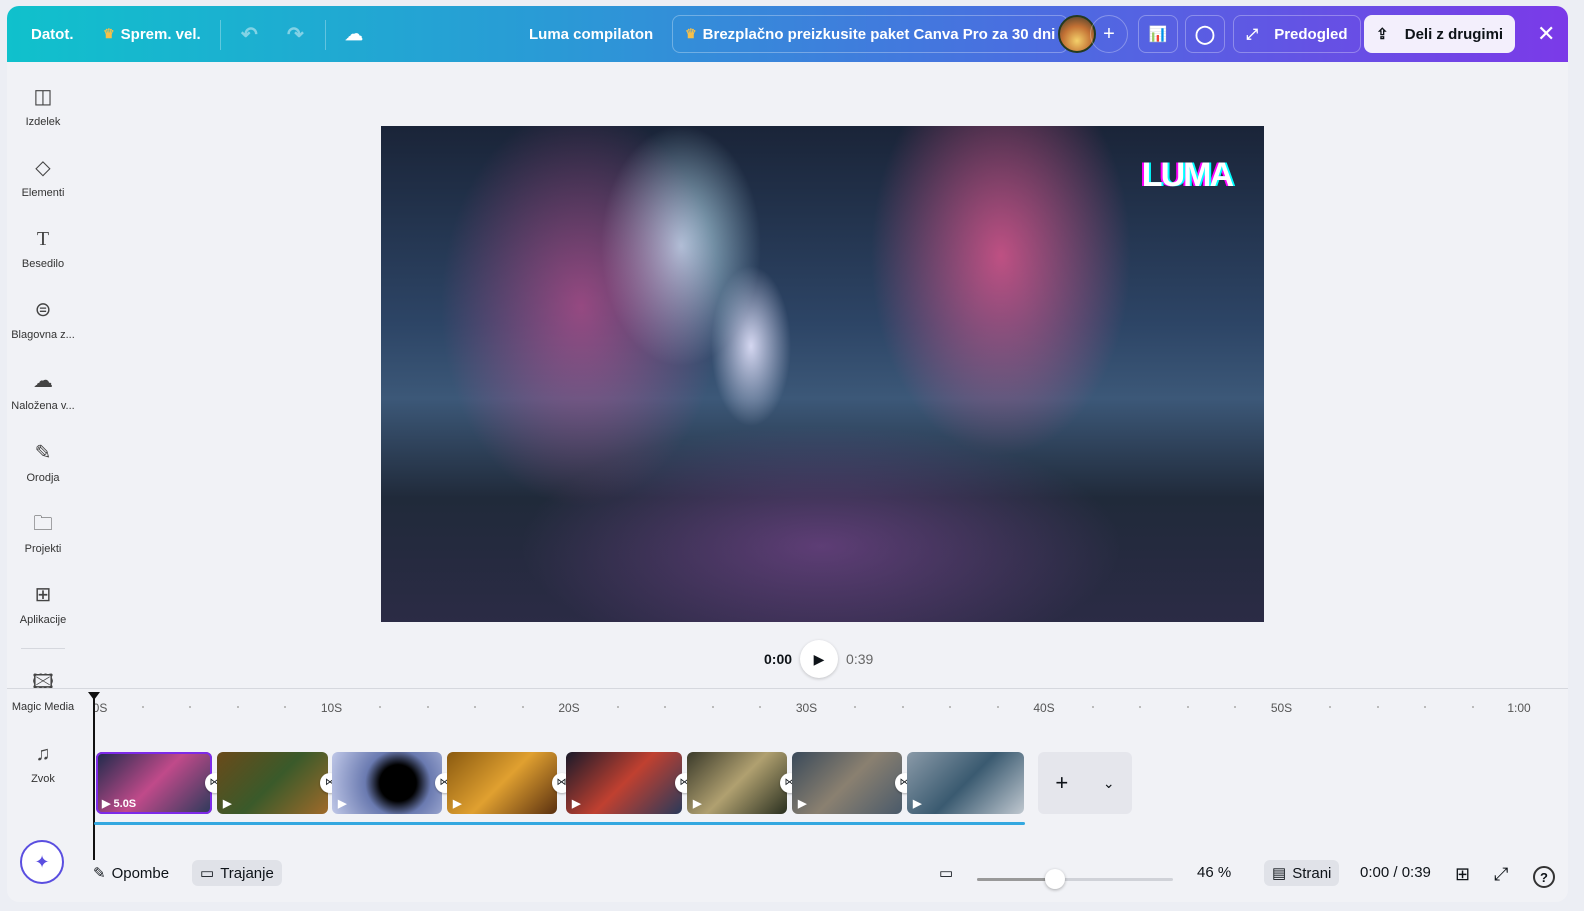 The width and height of the screenshot is (1584, 911). Describe the element at coordinates (1382, 34) in the screenshot. I see `upload-icon: ⇪` at that location.